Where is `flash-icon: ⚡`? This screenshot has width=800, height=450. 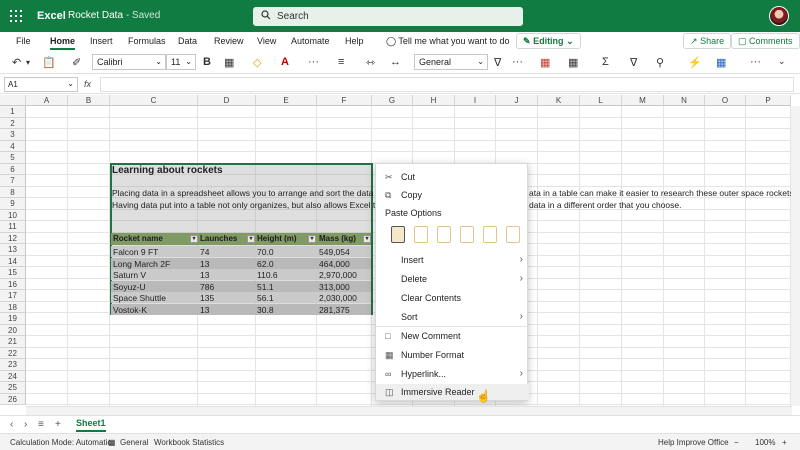 flash-icon: ⚡ is located at coordinates (695, 62).